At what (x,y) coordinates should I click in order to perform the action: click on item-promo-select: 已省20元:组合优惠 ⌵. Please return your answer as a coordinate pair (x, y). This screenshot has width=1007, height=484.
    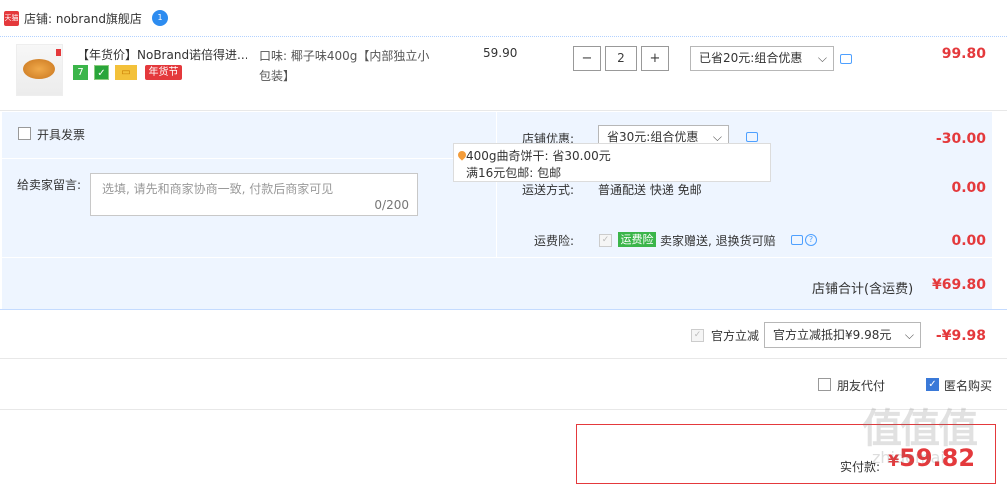
    Looking at the image, I should click on (762, 58).